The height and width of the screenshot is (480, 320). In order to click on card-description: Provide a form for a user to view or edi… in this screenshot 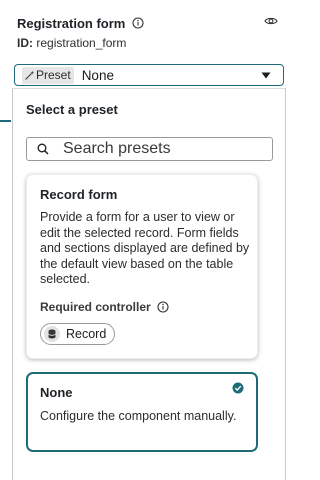, I will do `click(145, 248)`.